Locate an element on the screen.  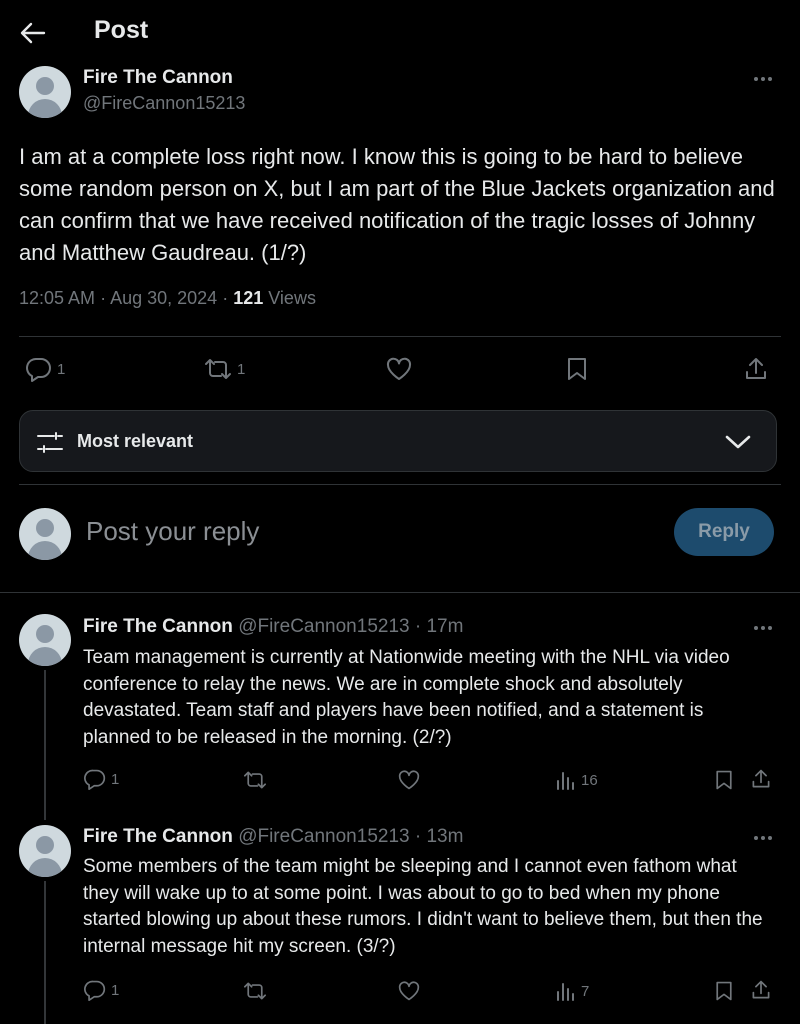
repost-action: 1 is located at coordinates (224, 369).